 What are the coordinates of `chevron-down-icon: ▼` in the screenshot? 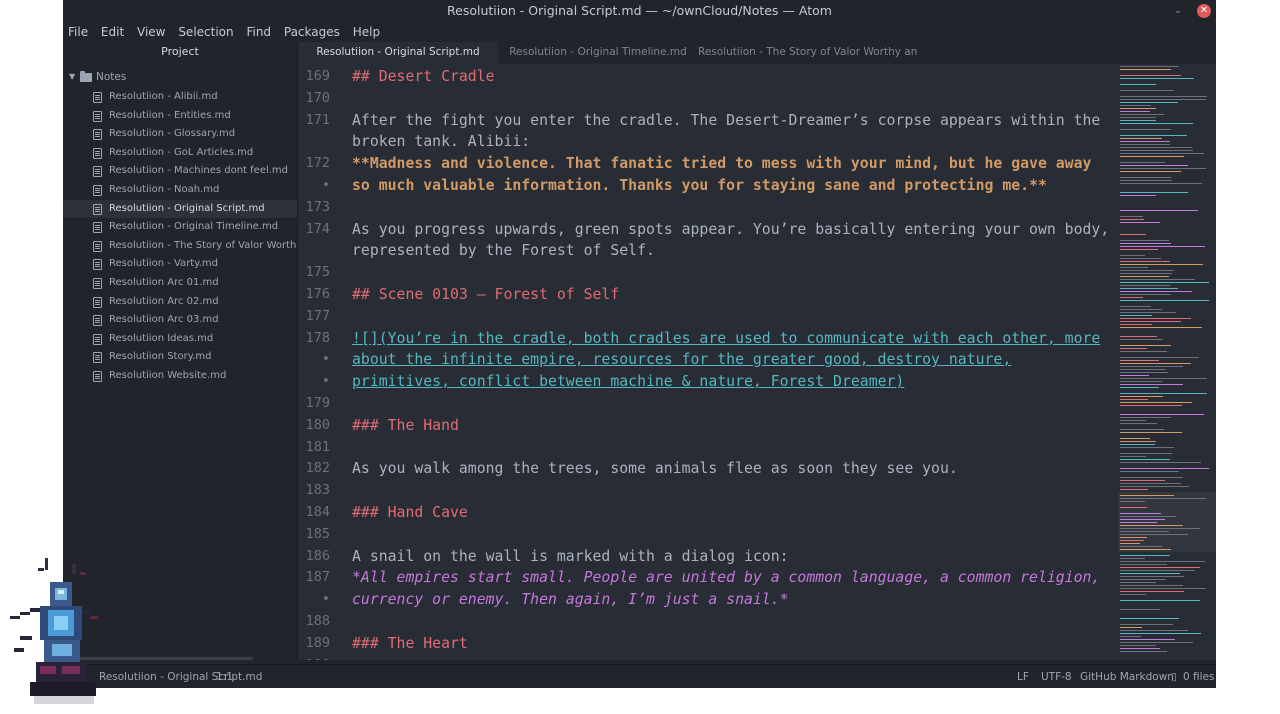 It's located at (72, 77).